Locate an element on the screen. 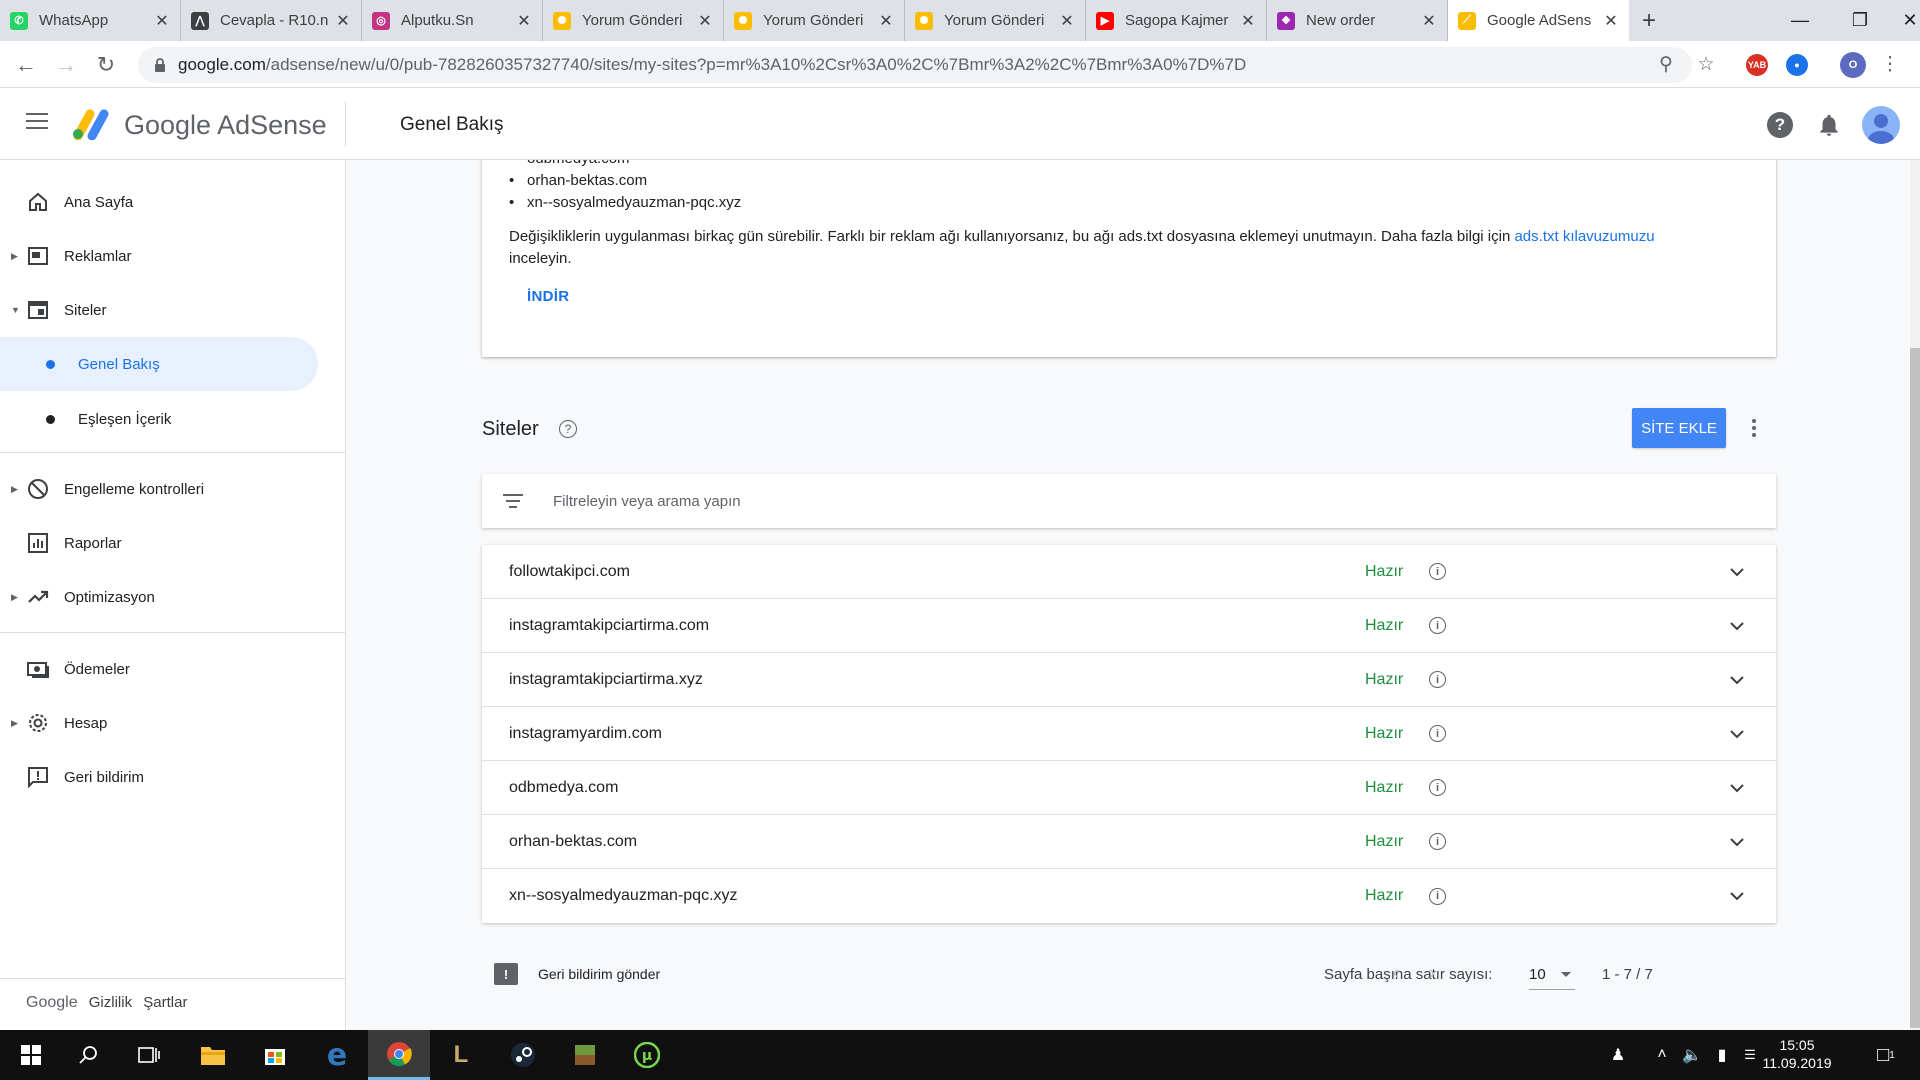 The height and width of the screenshot is (1080, 1920). help-icon: ? is located at coordinates (1780, 125).